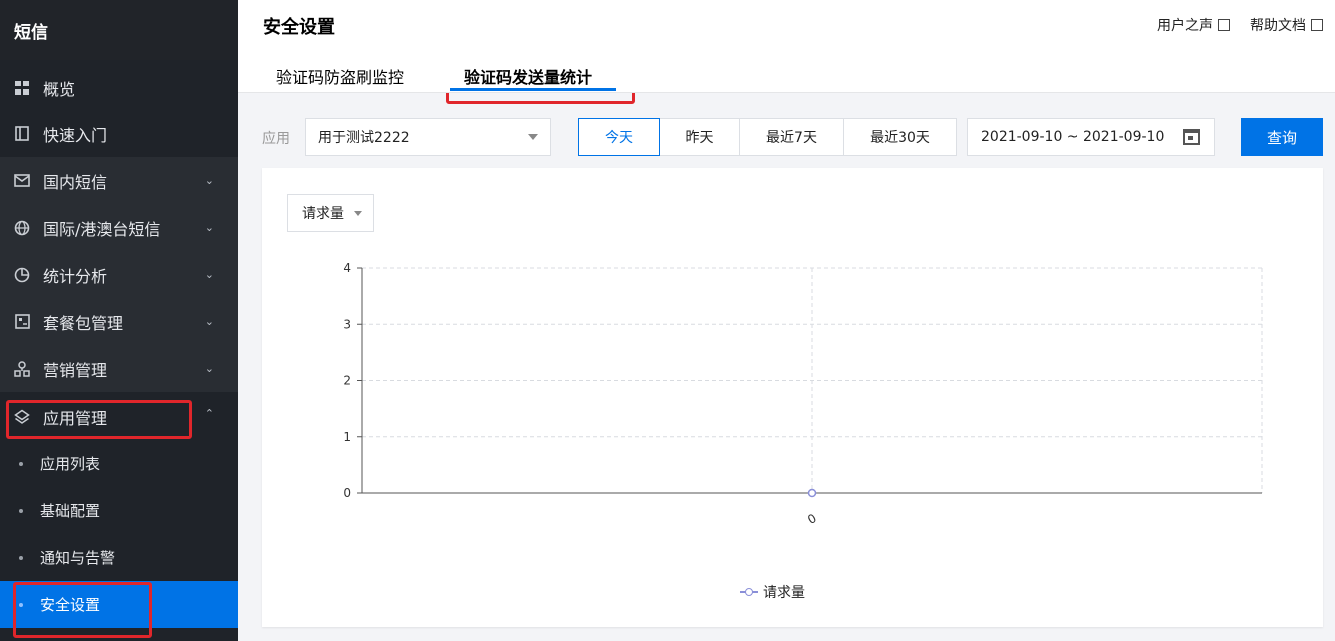 The width and height of the screenshot is (1335, 641). I want to click on data-point, so click(812, 493).